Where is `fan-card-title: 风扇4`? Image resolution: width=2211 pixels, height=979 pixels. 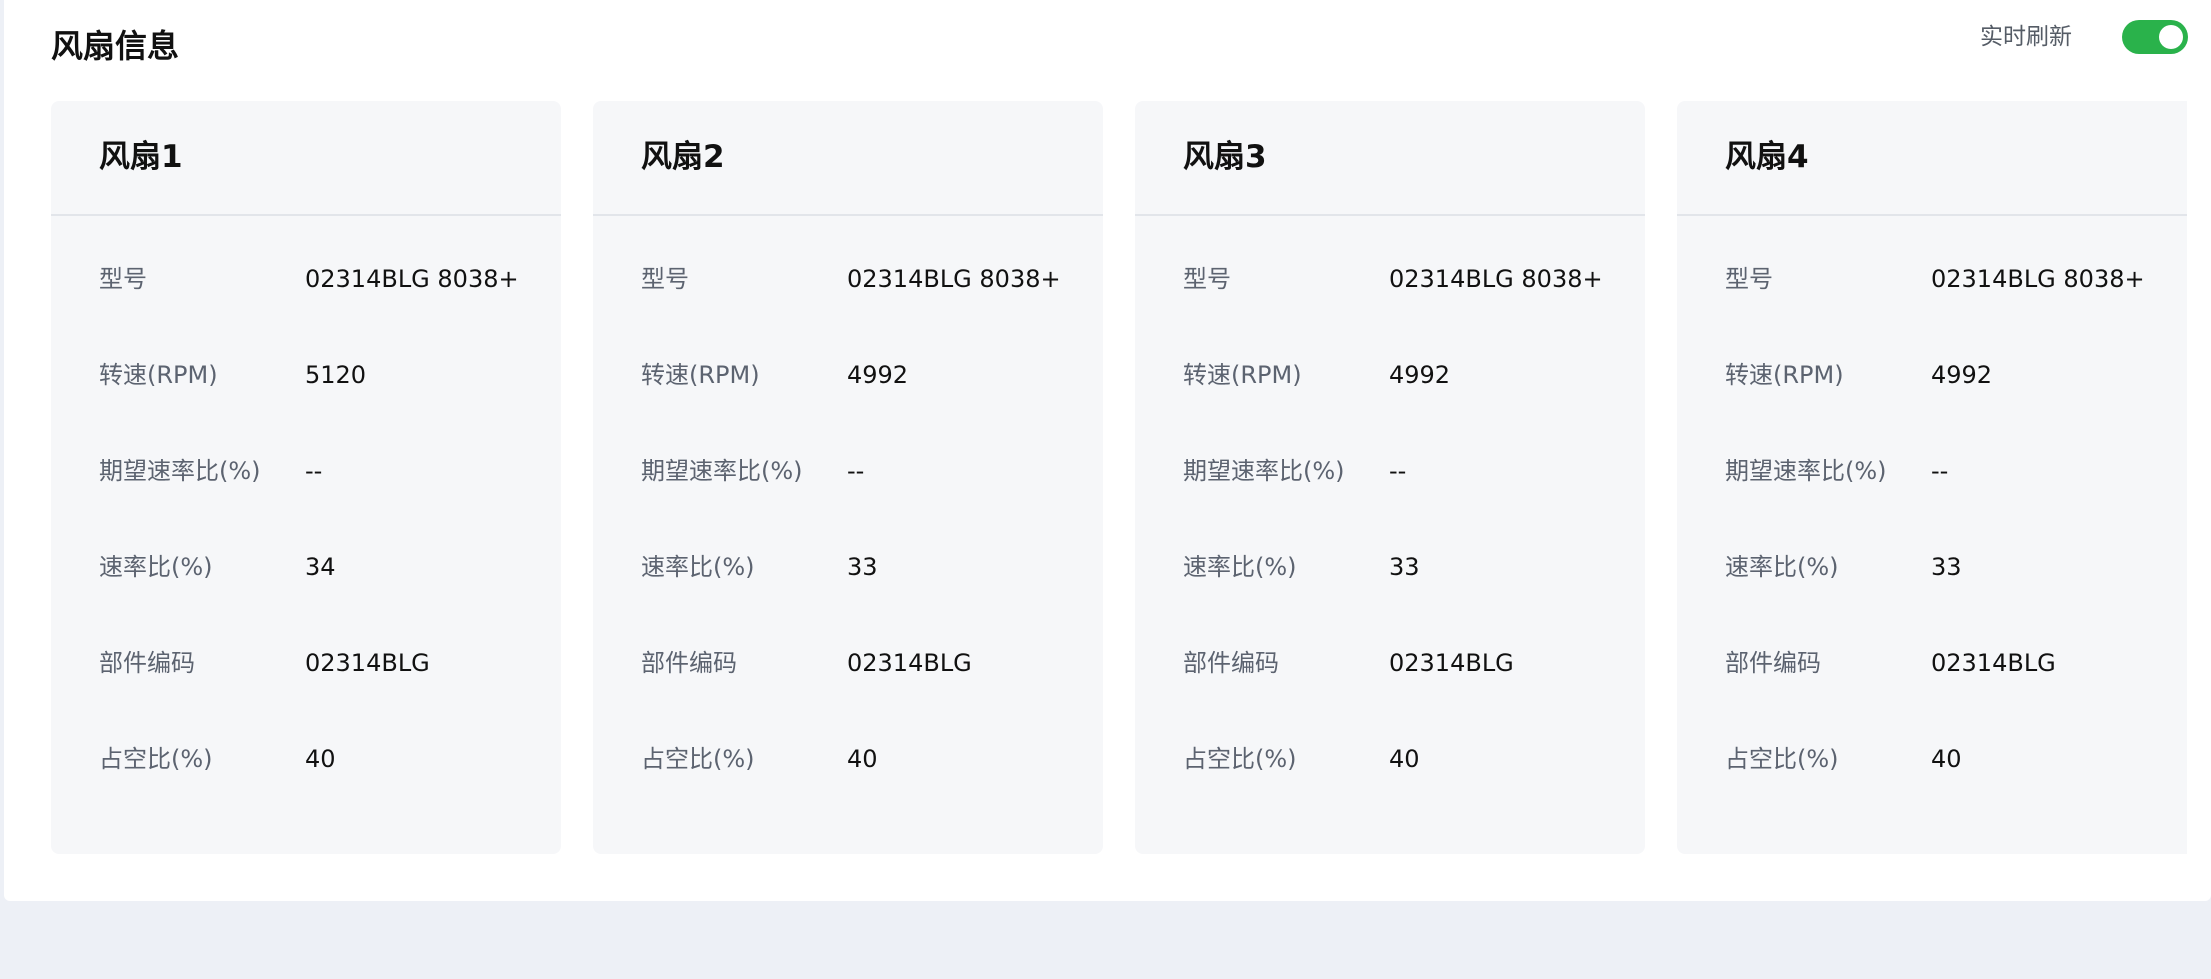
fan-card-title: 风扇4 is located at coordinates (1767, 157).